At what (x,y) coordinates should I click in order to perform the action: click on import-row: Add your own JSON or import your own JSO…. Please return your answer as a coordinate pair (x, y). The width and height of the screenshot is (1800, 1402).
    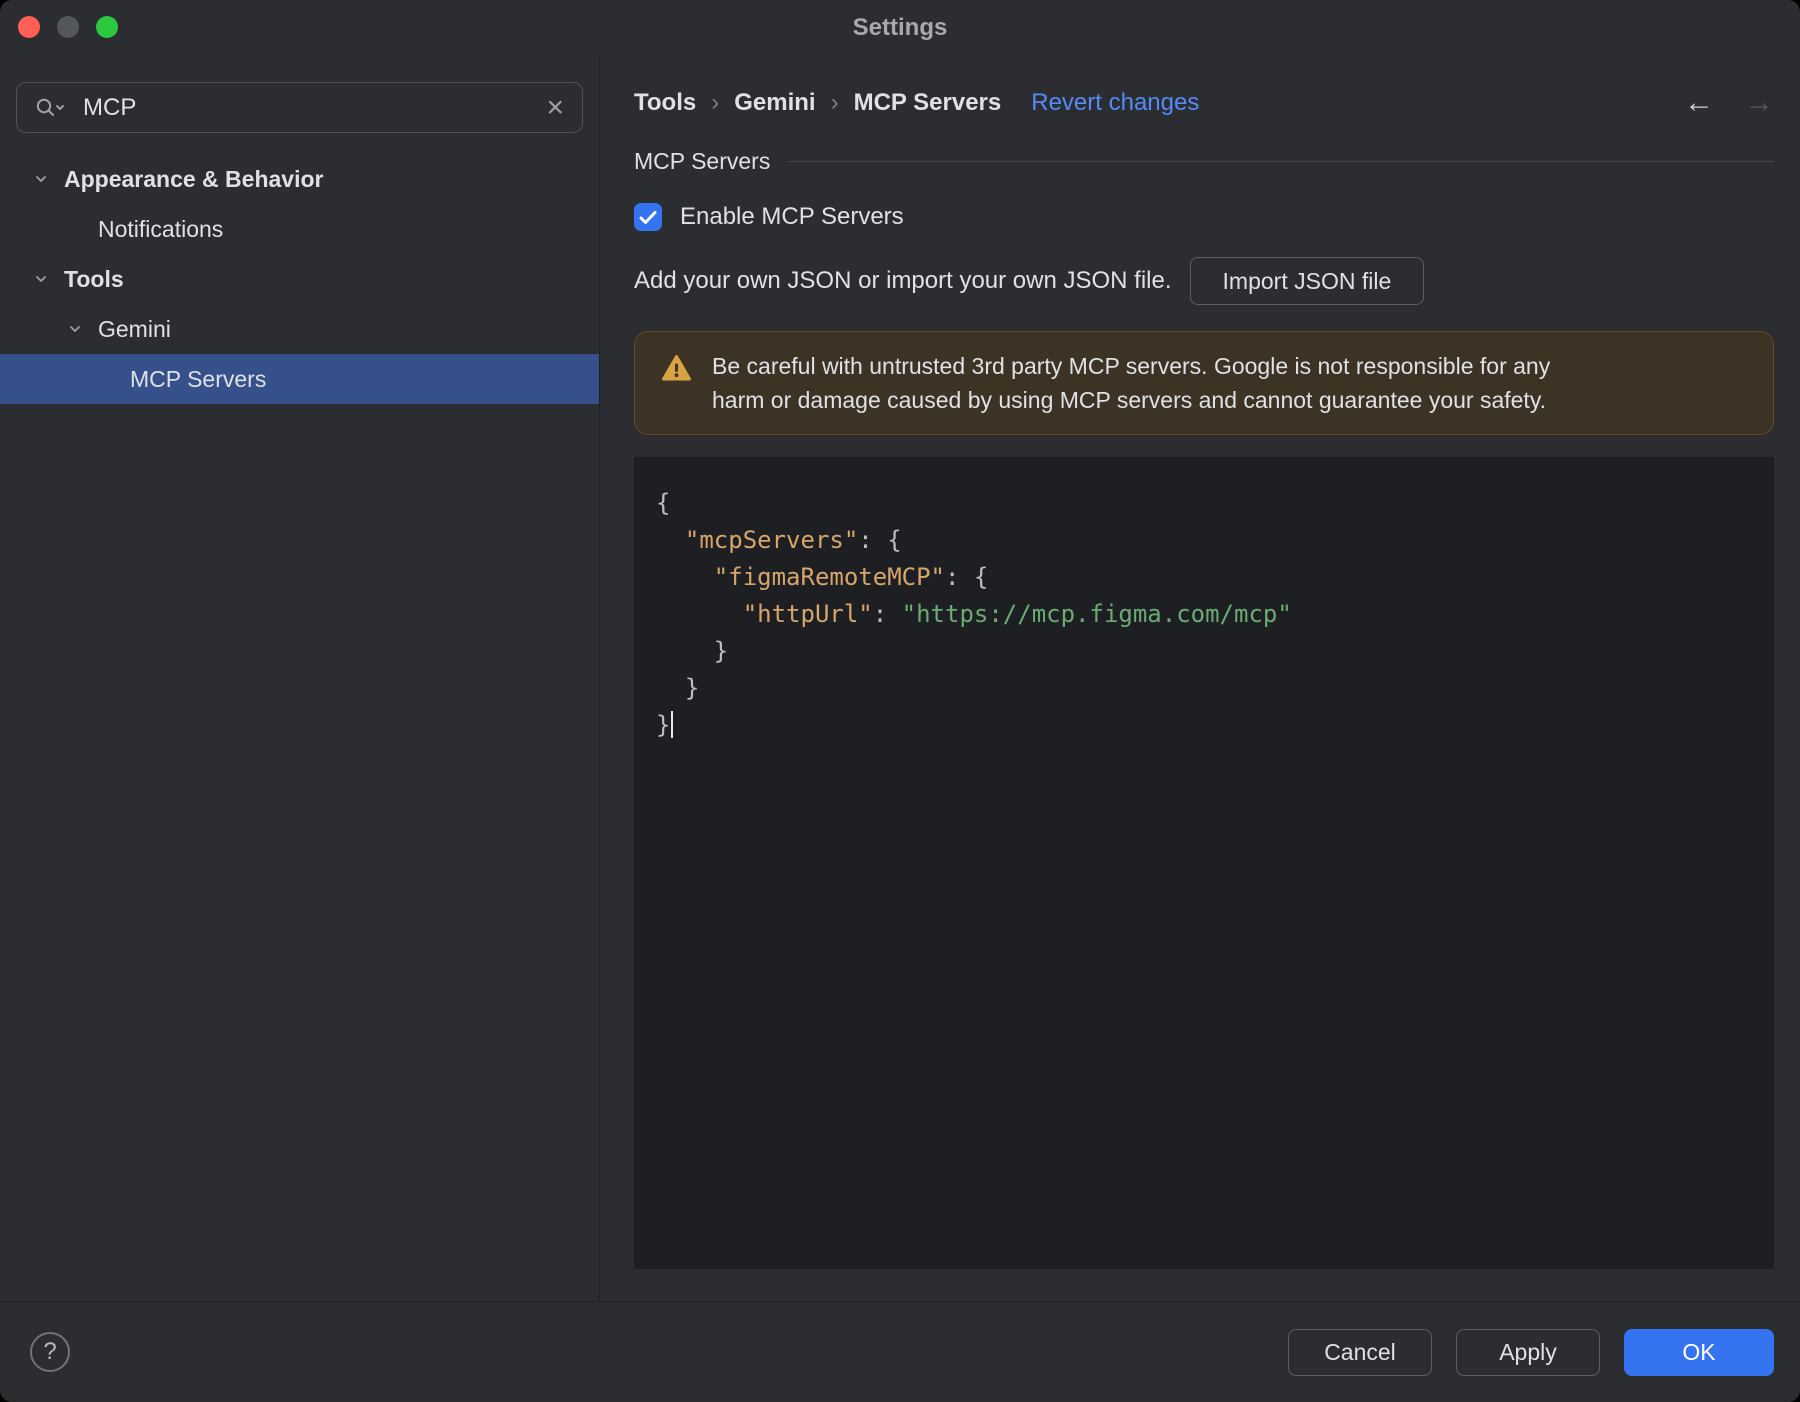
    Looking at the image, I should click on (1204, 281).